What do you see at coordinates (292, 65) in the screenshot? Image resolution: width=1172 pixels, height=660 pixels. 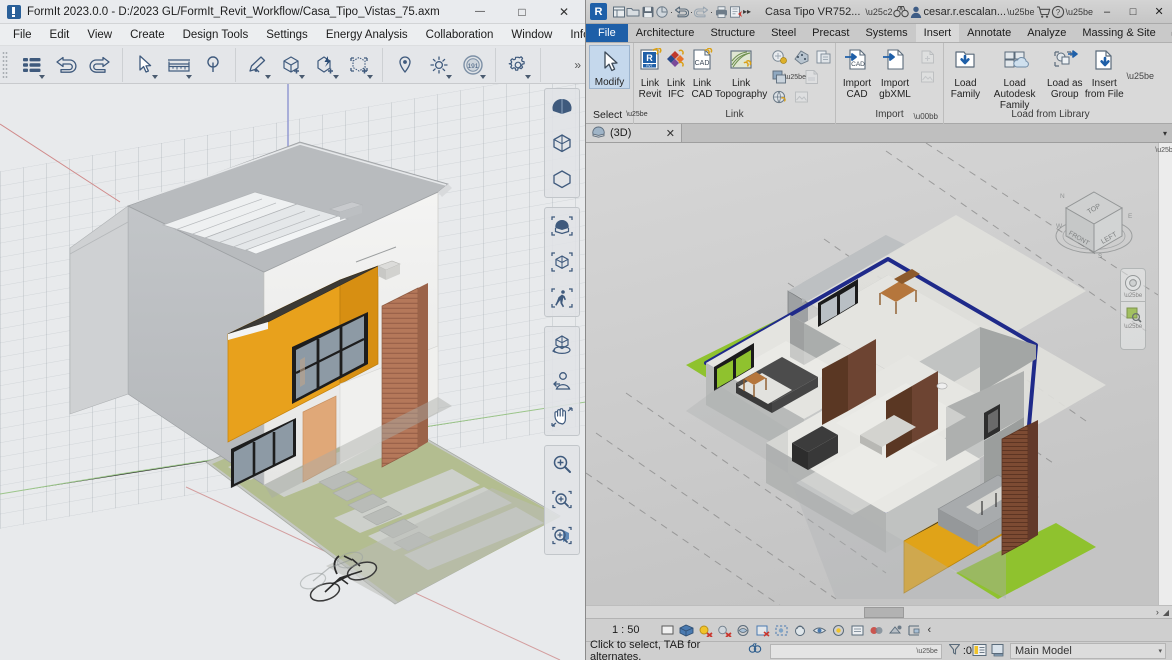 I see `add-solid-icon` at bounding box center [292, 65].